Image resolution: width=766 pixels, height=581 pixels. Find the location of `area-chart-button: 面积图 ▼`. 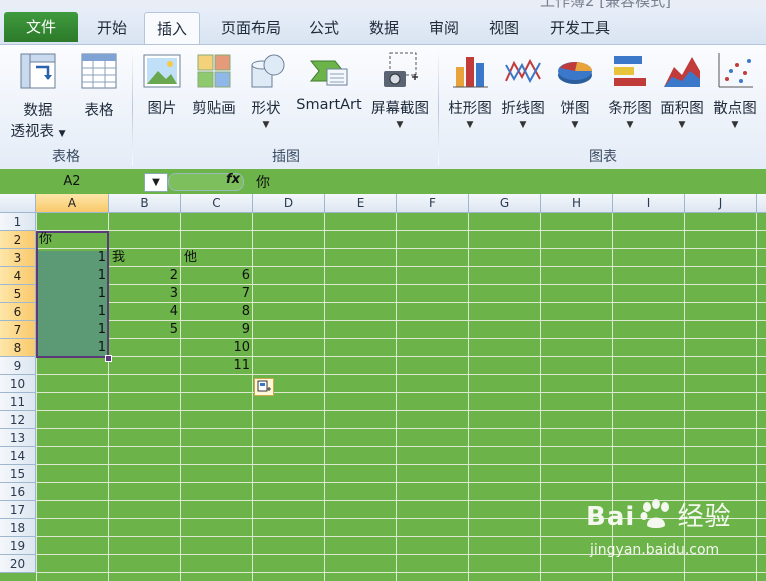

area-chart-button: 面积图 ▼ is located at coordinates (682, 88).